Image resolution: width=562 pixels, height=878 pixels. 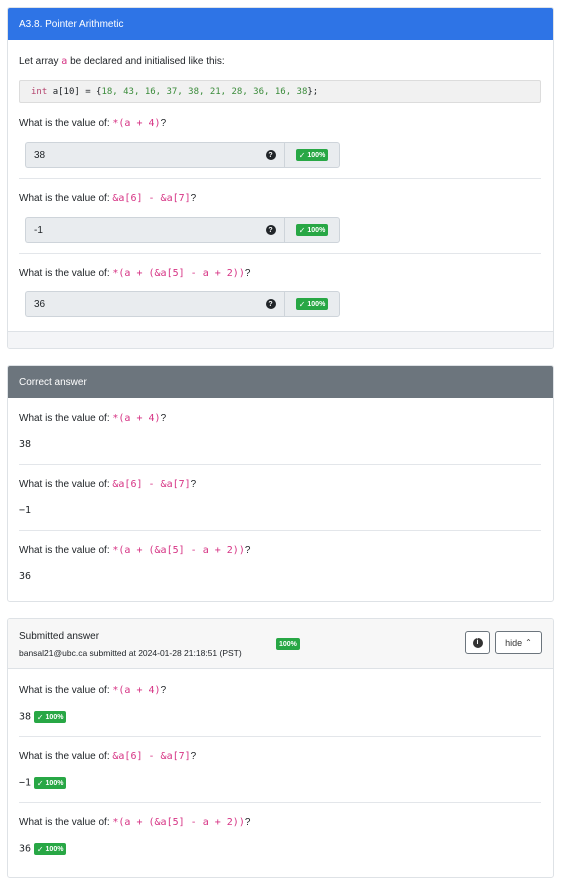 I want to click on answer-value: 38, so click(x=40, y=155).